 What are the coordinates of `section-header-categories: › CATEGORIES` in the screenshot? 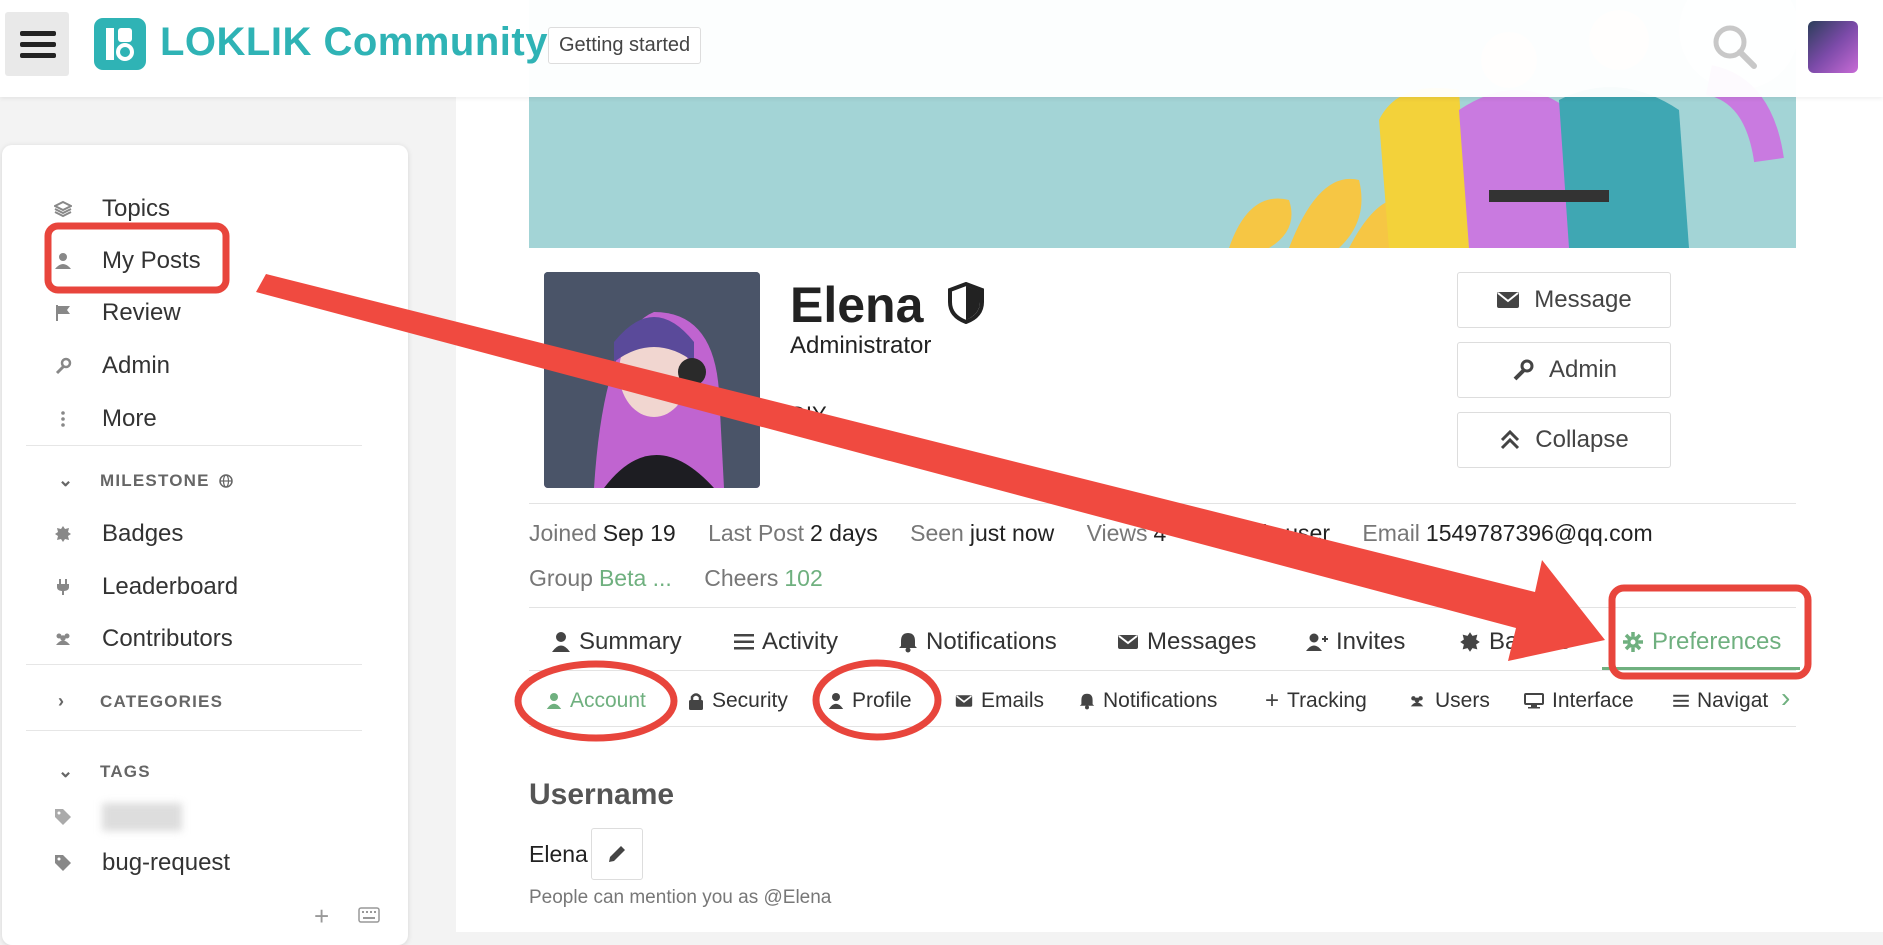 It's located at (140, 701).